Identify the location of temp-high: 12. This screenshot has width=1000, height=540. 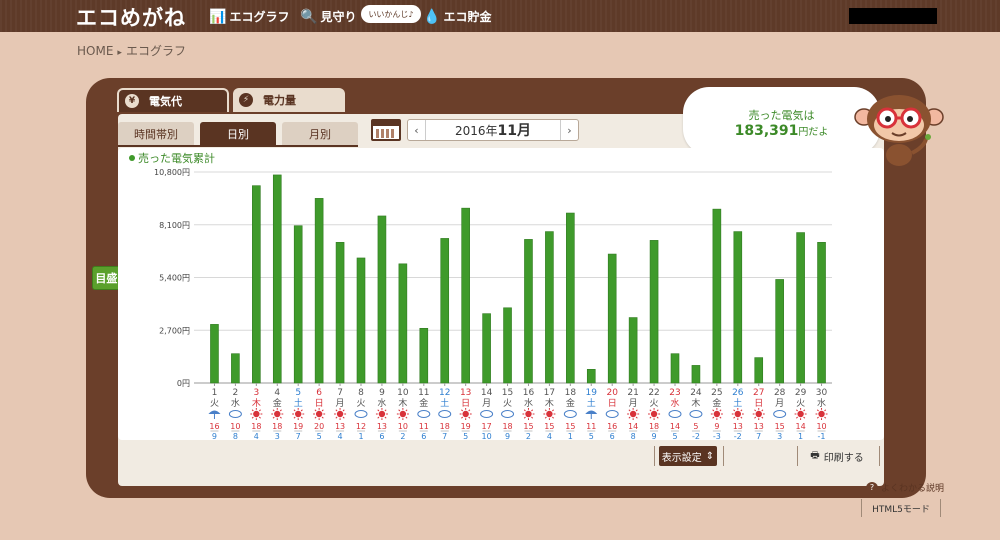
(361, 426).